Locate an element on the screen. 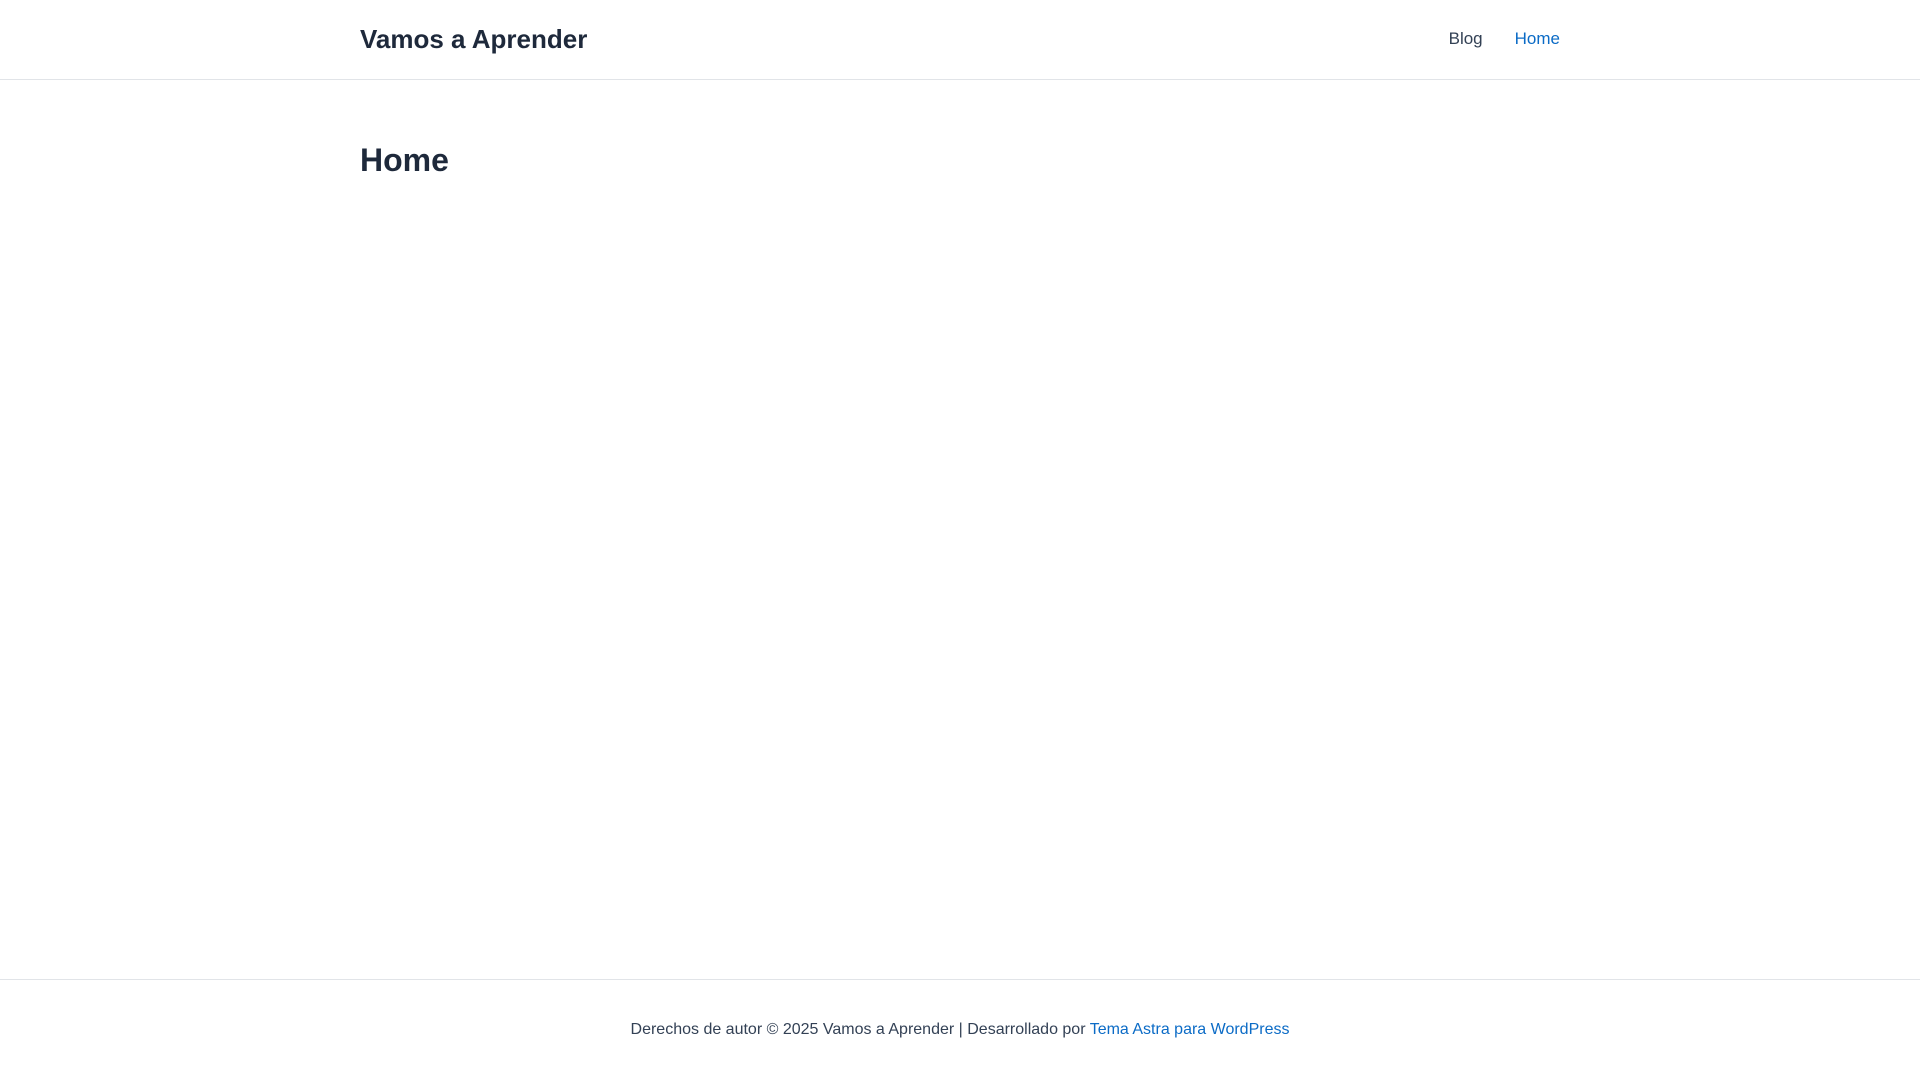 This screenshot has height=1080, width=1920. theme-credit-link: Tema Astra para WordPress is located at coordinates (1190, 1029).